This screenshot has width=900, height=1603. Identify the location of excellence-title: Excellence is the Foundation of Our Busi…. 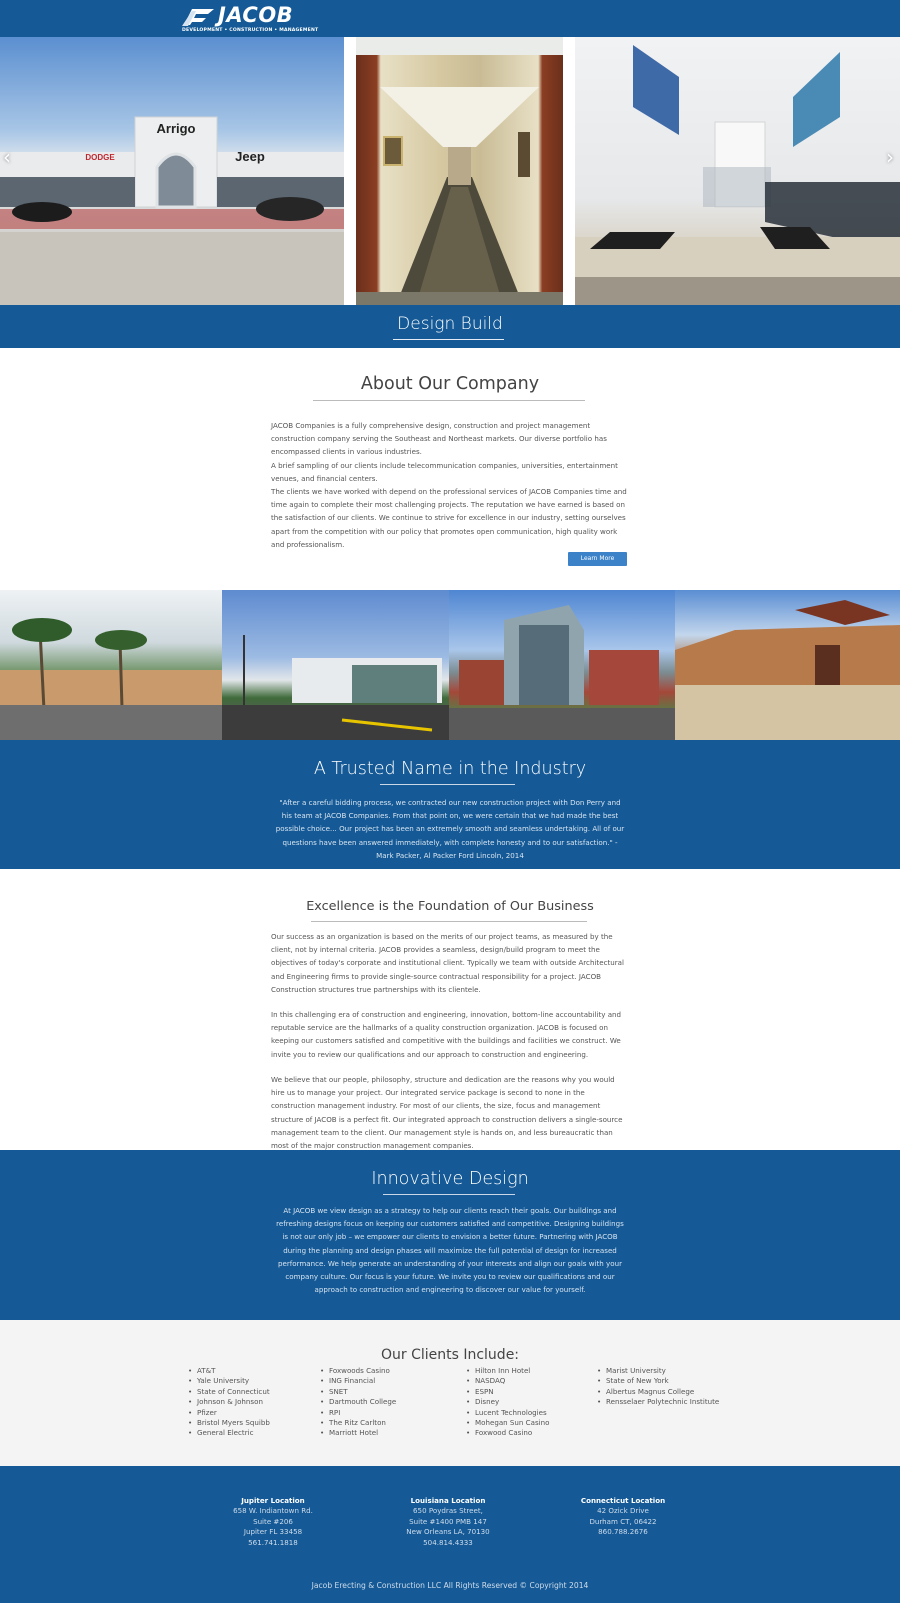
(450, 906).